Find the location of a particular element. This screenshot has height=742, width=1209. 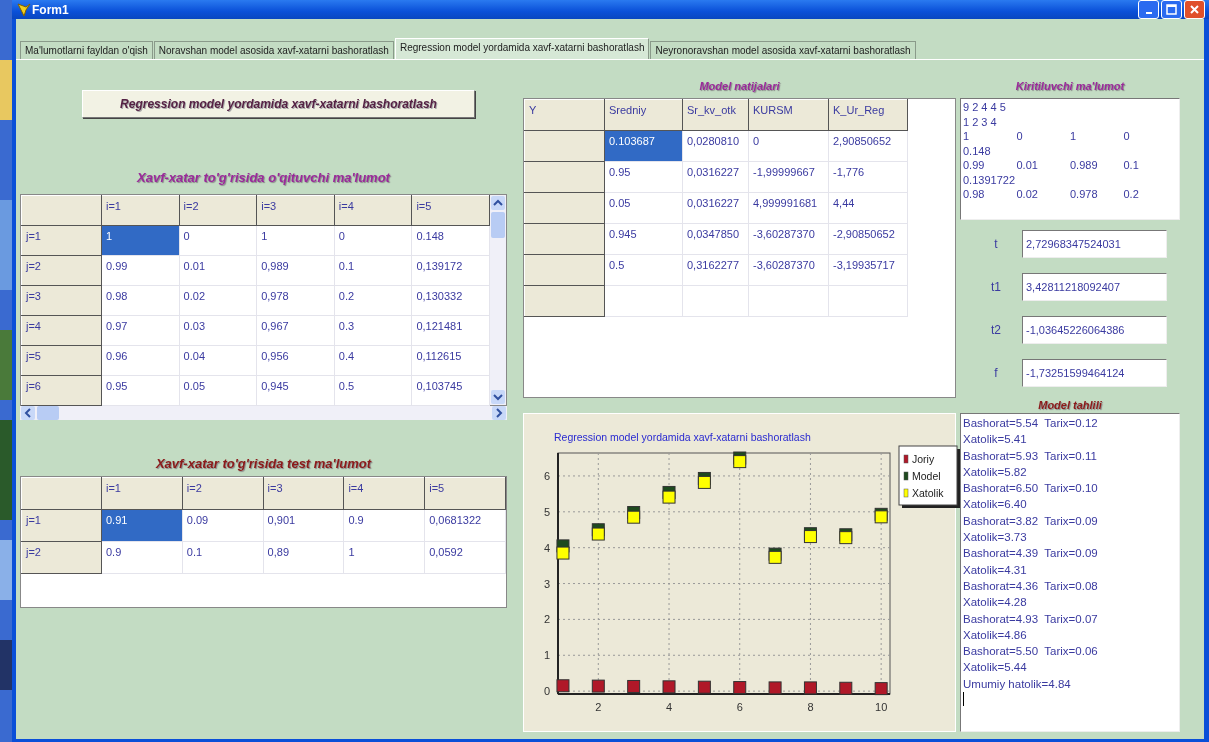

table-cell: 0.02 is located at coordinates (218, 300).